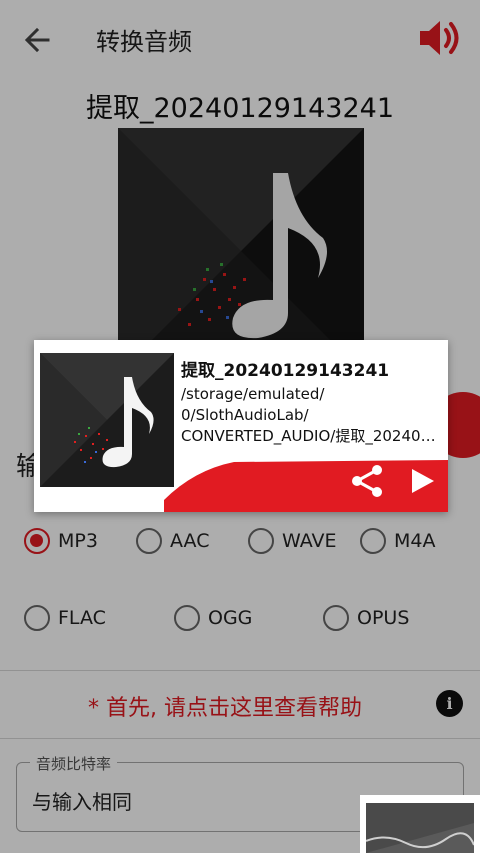 The image size is (480, 853). I want to click on share-icon, so click(367, 481).